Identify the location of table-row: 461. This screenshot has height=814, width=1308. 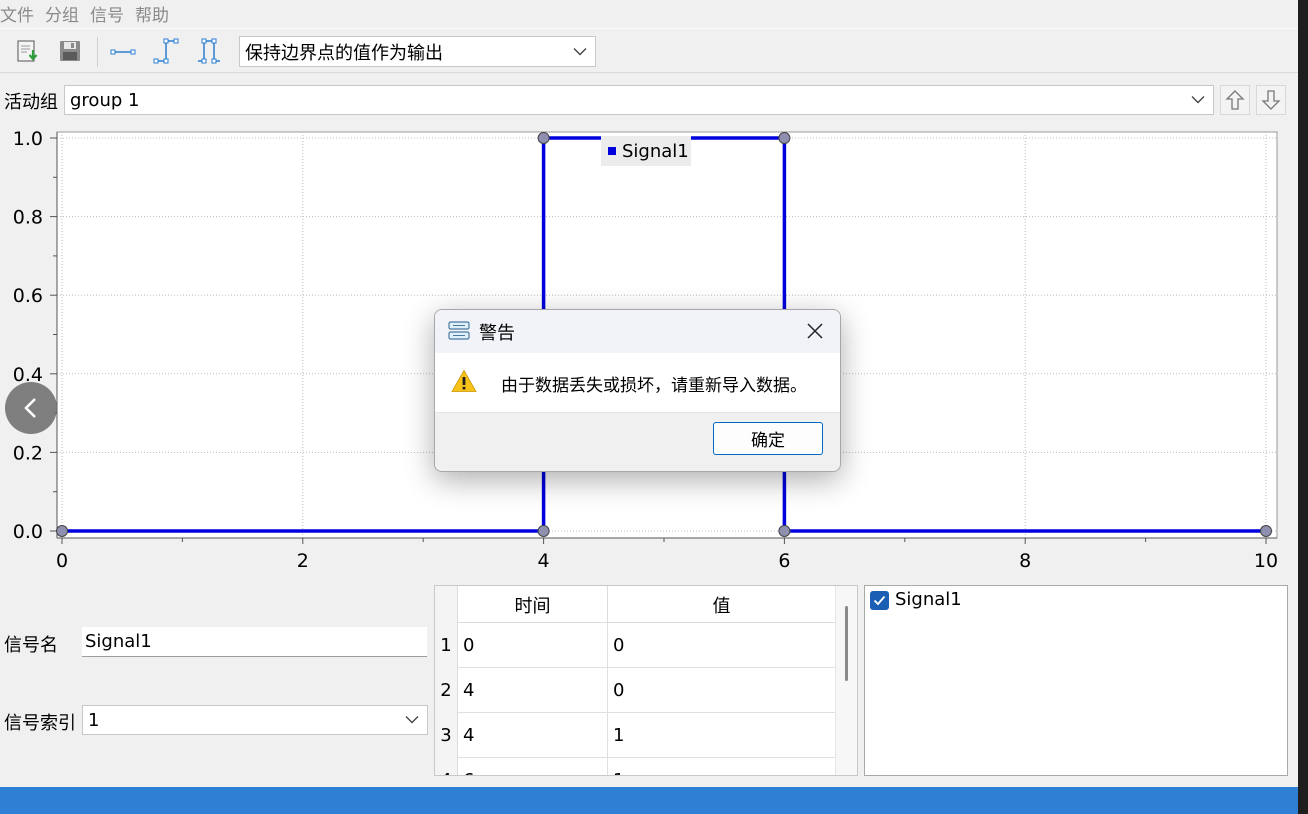
(635, 766).